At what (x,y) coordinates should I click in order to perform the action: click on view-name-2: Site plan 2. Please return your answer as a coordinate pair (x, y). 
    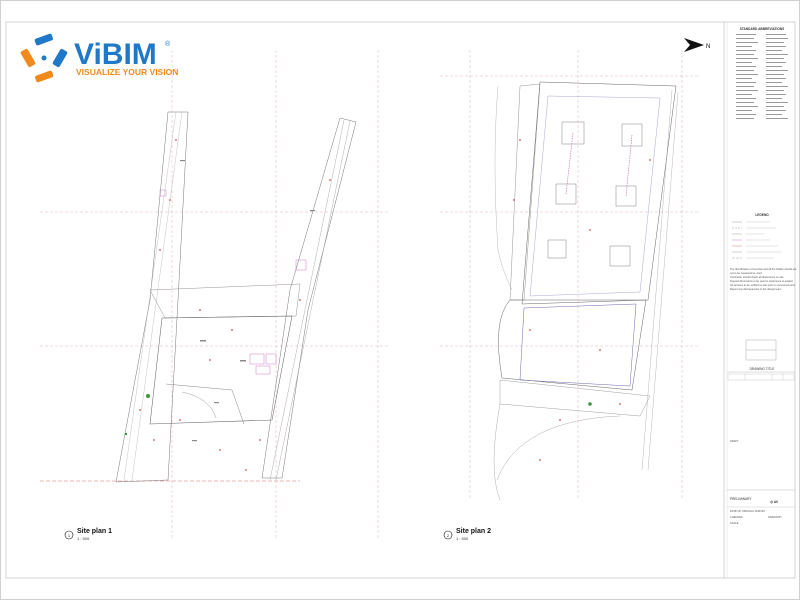
    Looking at the image, I should click on (473, 531).